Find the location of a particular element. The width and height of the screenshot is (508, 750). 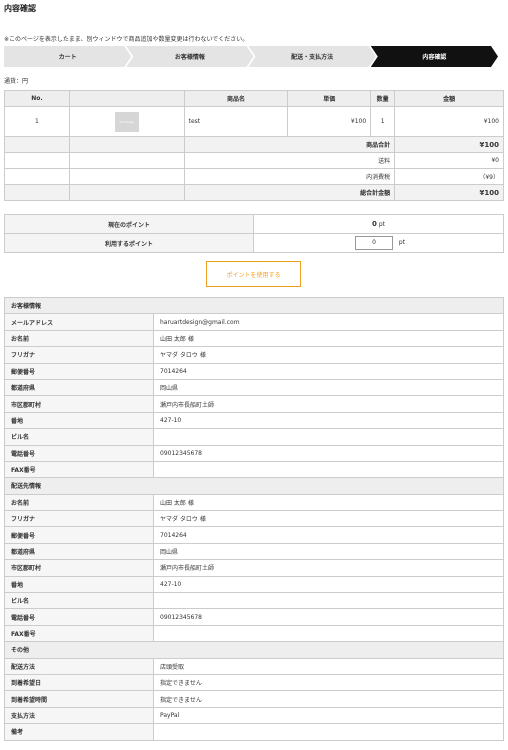

table-row: 配送方法 店頭受取 is located at coordinates (254, 666).